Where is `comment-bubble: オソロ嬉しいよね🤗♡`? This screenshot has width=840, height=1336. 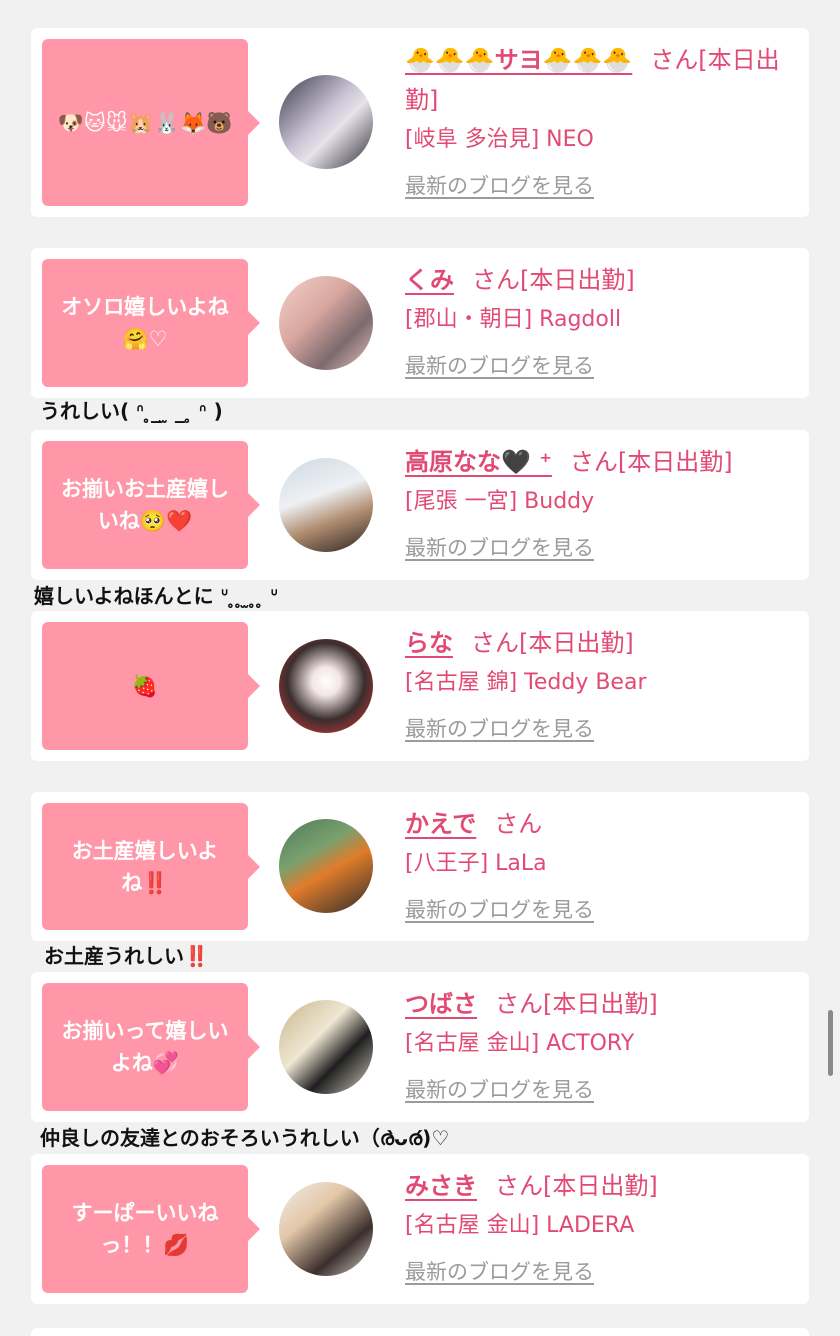
comment-bubble: オソロ嬉しいよね🤗♡ is located at coordinates (151, 323).